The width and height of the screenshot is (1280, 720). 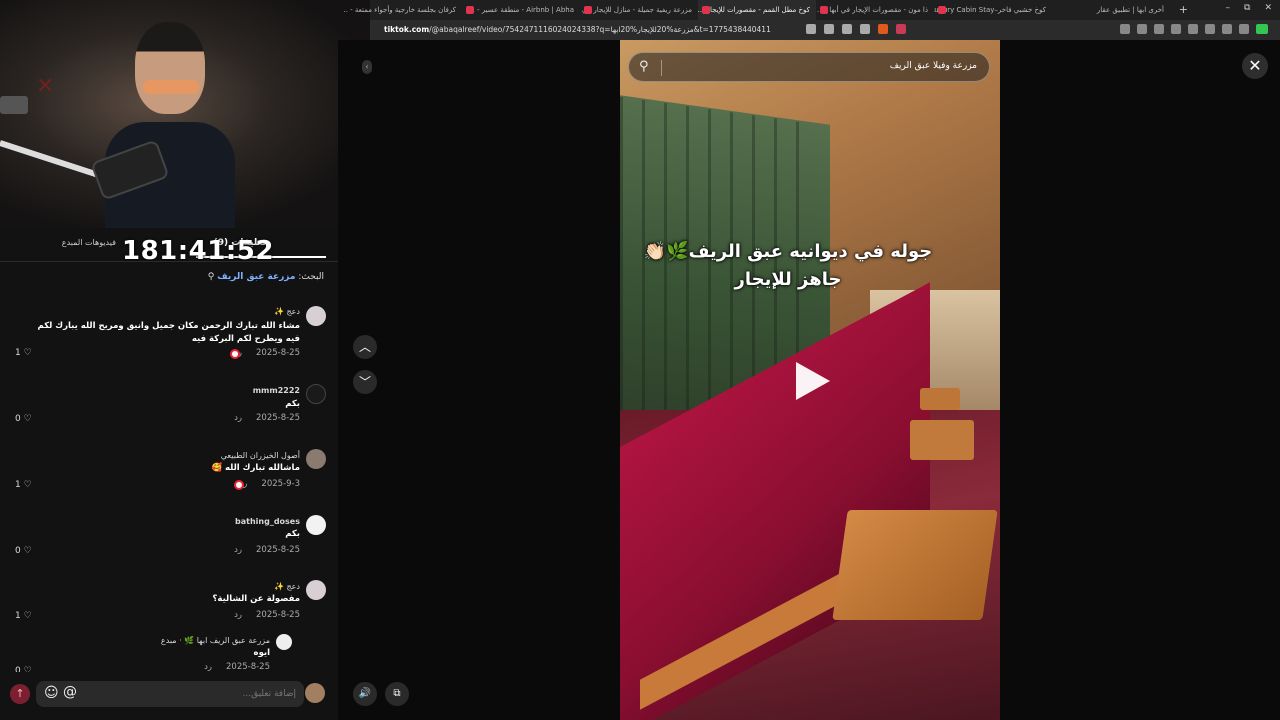 I want to click on search-suggestion: البحث: مزرعة عبق الريف ⚲, so click(x=266, y=277).